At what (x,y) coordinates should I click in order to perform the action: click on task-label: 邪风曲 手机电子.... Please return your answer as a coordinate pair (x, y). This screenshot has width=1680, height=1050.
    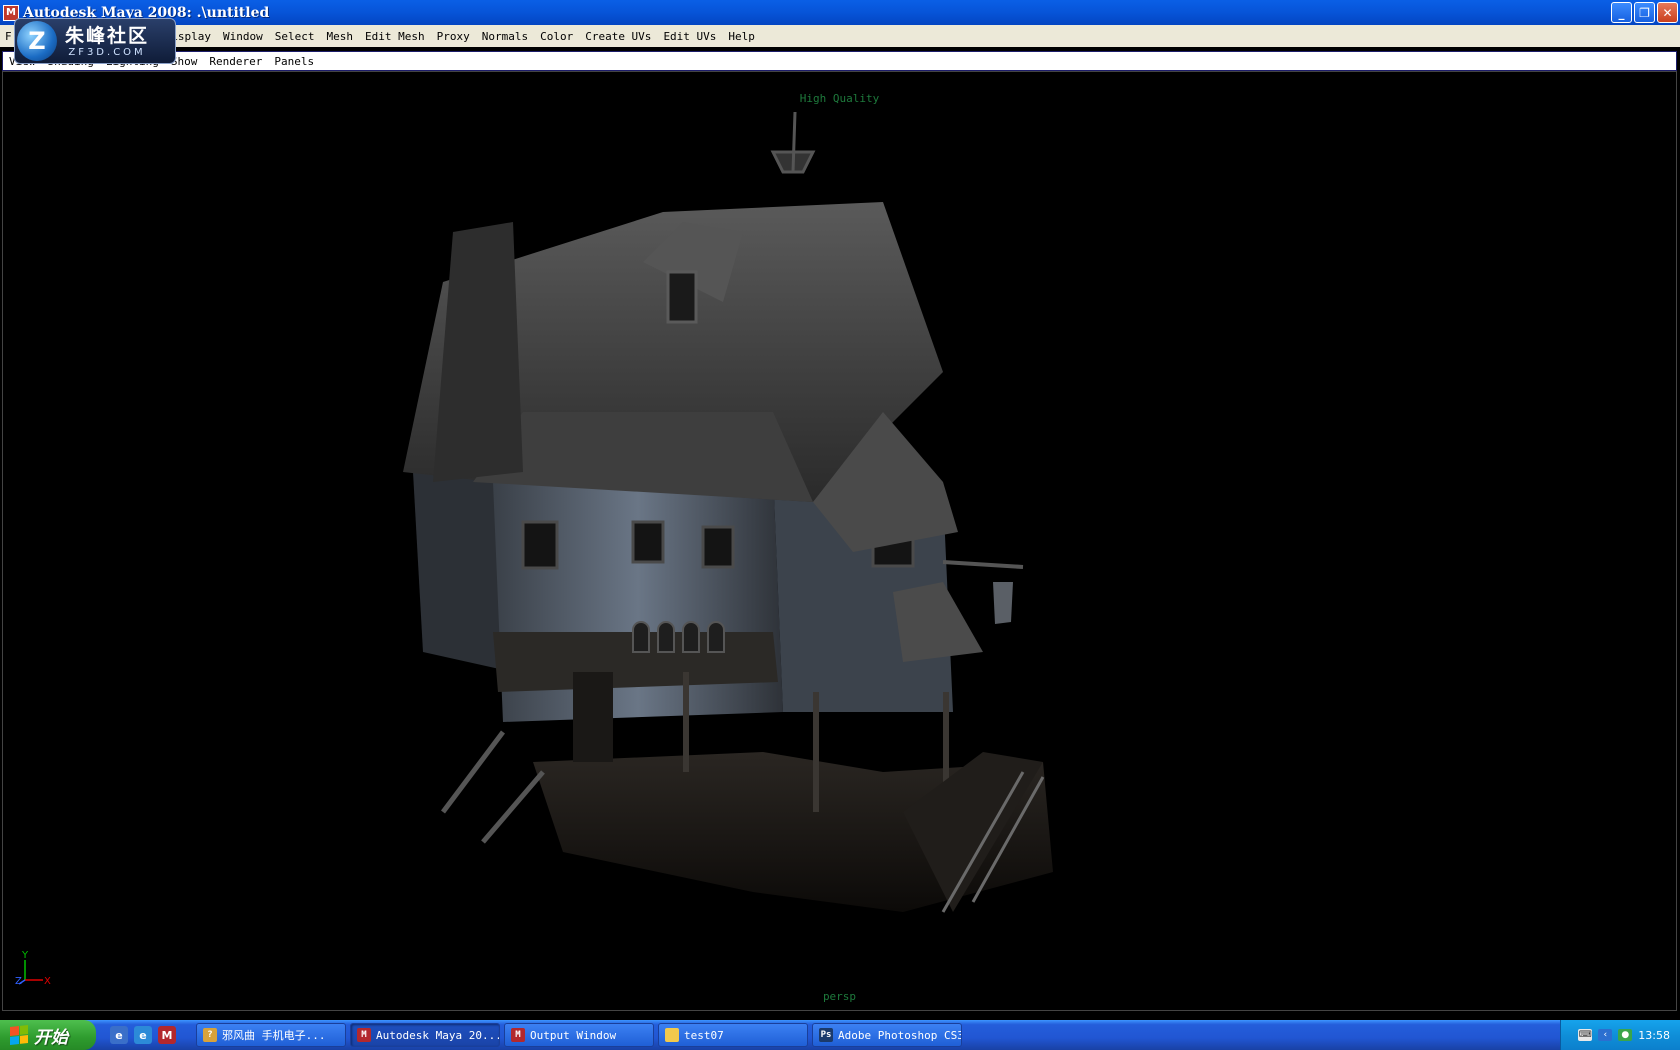
    Looking at the image, I should click on (274, 1035).